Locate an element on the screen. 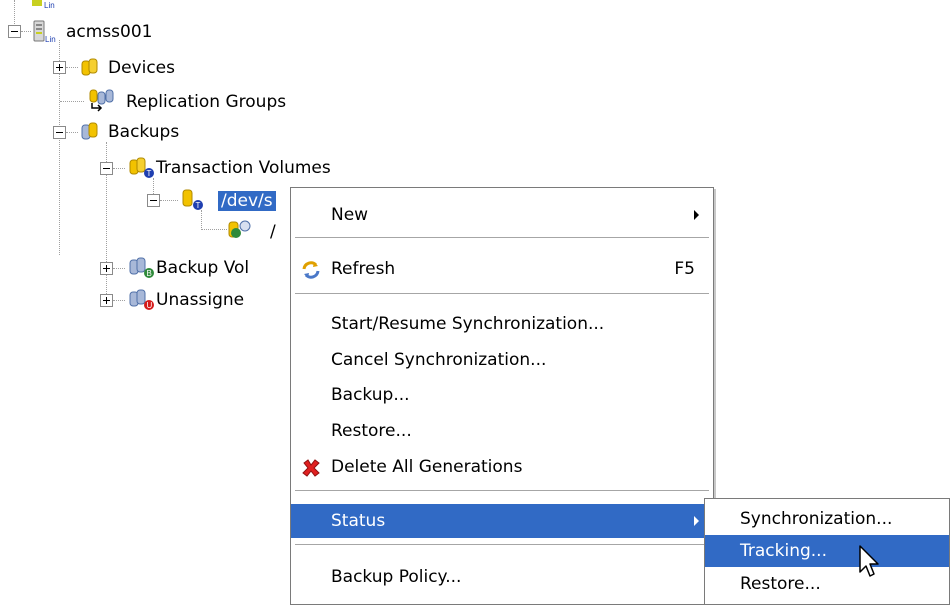 Image resolution: width=950 pixels, height=605 pixels. tree-item-sync-volume: / is located at coordinates (273, 232).